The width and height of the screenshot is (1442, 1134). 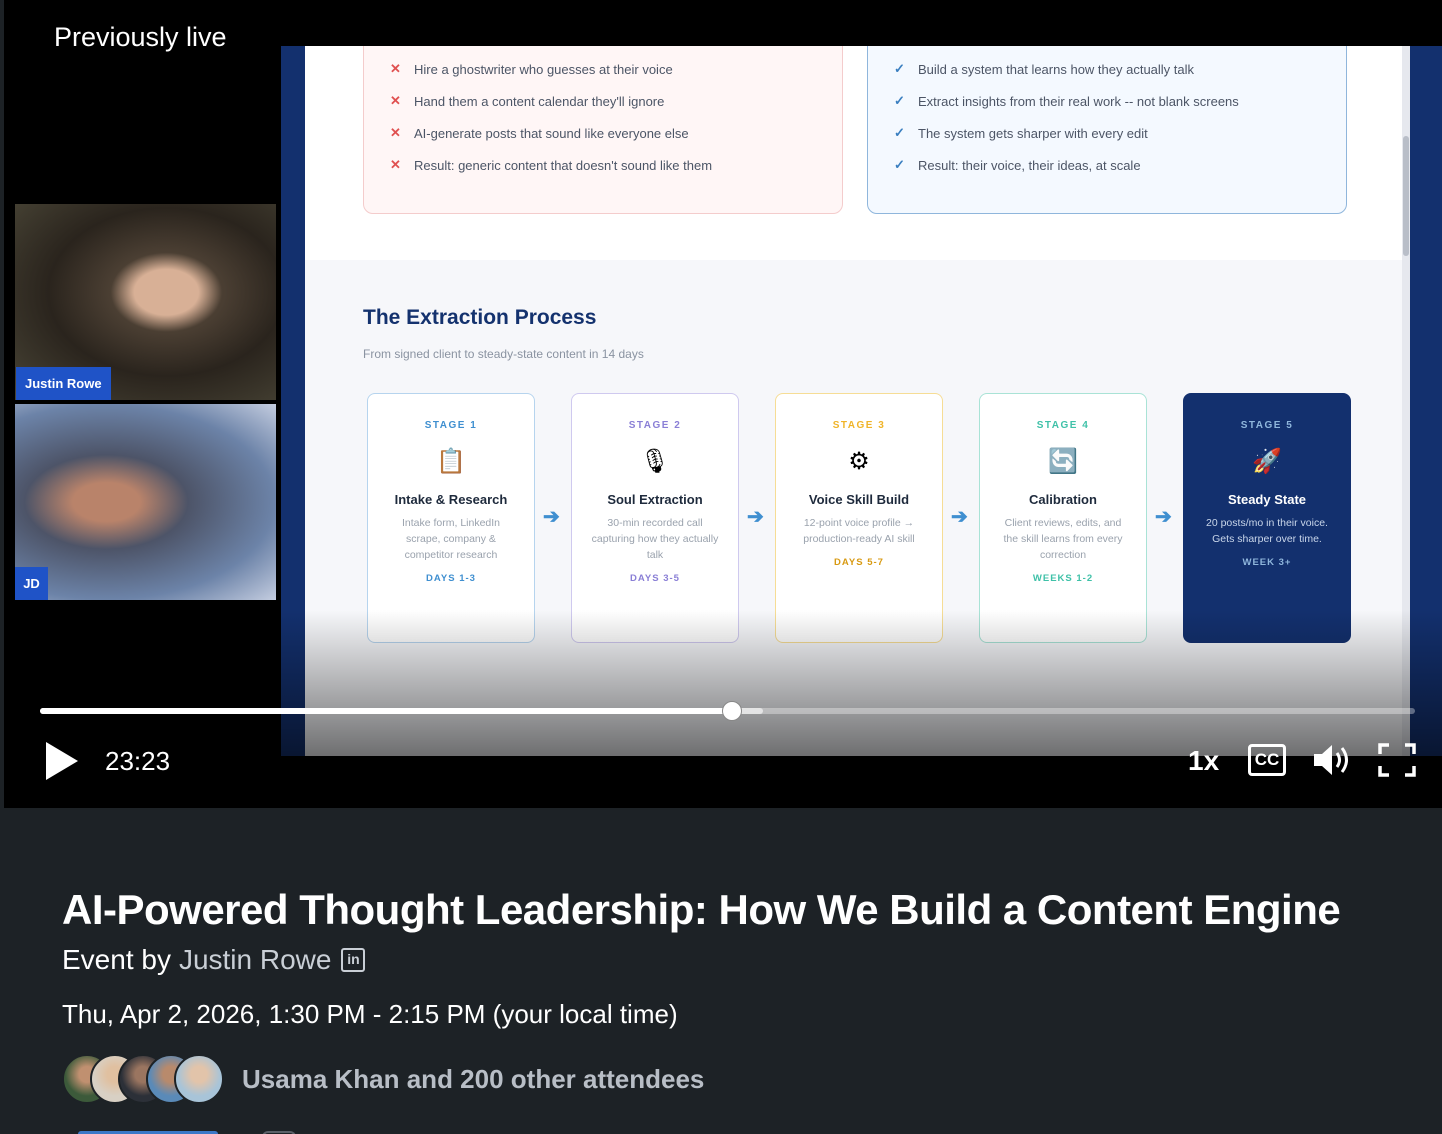 What do you see at coordinates (145, 502) in the screenshot?
I see `camera-tile-guest: JD` at bounding box center [145, 502].